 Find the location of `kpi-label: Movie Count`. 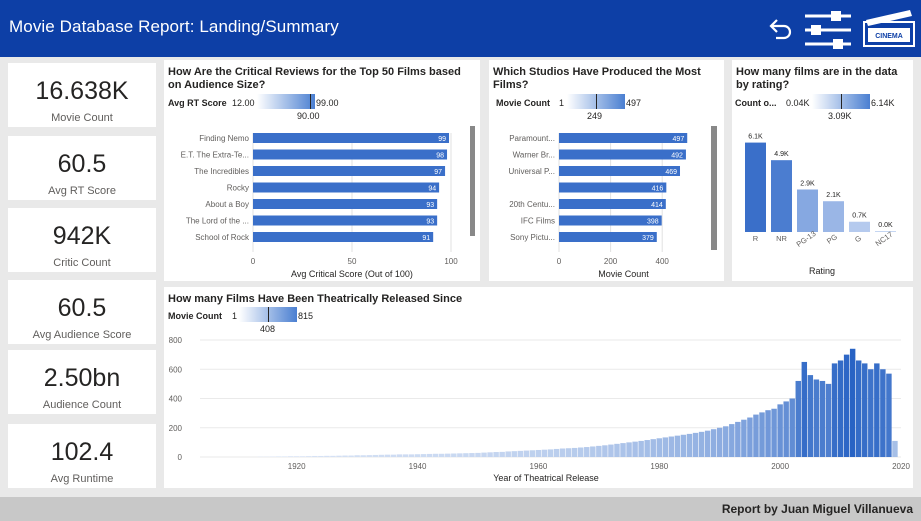

kpi-label: Movie Count is located at coordinates (82, 118).